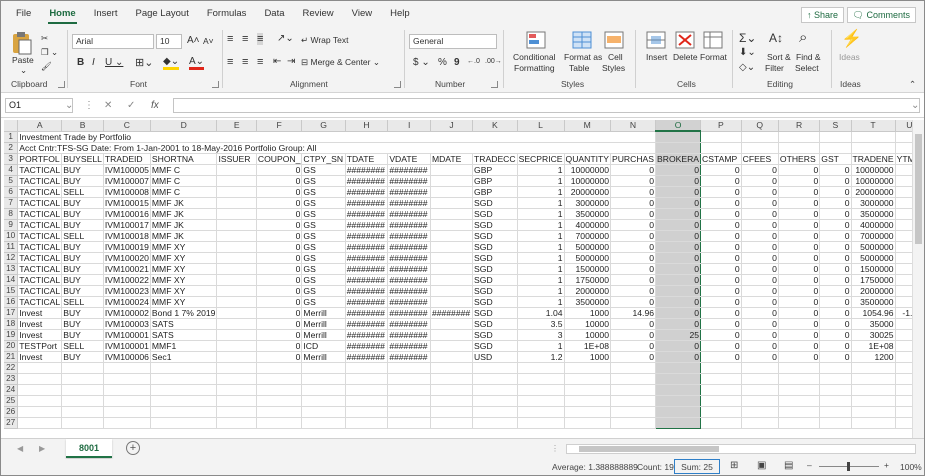 The height and width of the screenshot is (476, 925). Describe the element at coordinates (685, 57) in the screenshot. I see `delete-button: Delete` at that location.